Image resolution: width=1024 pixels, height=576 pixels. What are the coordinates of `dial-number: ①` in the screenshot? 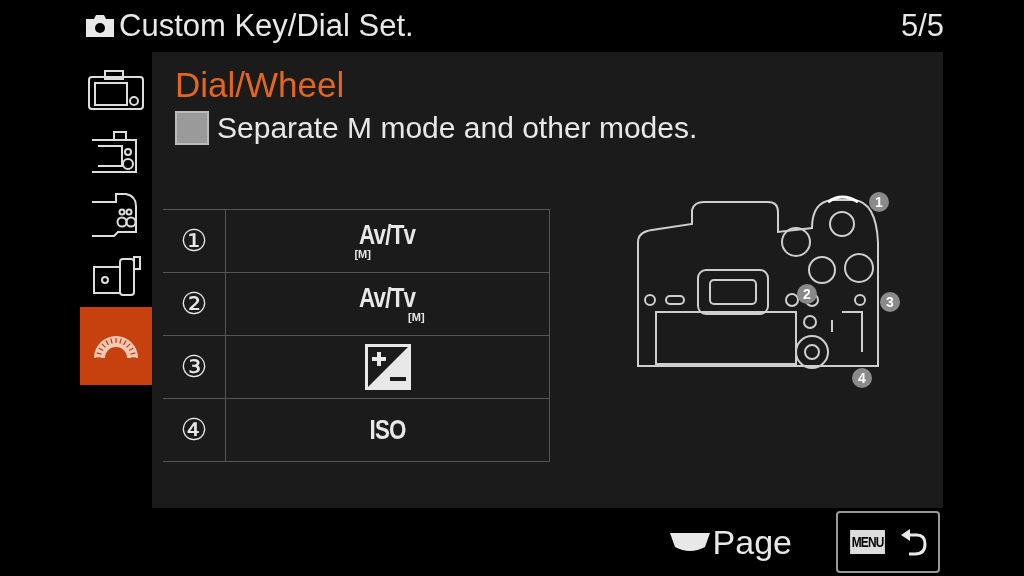 It's located at (194, 240).